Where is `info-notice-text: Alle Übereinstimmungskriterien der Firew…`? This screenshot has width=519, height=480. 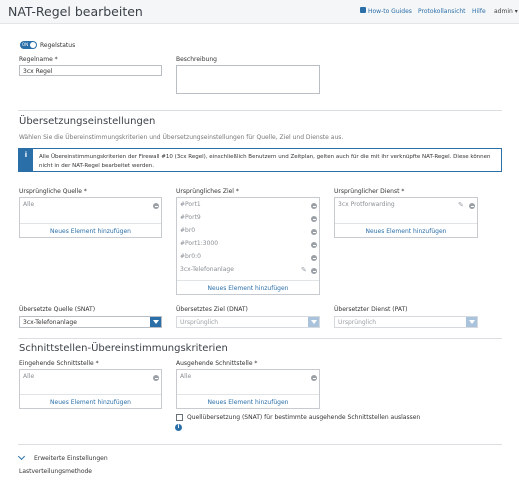 info-notice-text: Alle Übereinstimmungskriterien der Firew… is located at coordinates (265, 161).